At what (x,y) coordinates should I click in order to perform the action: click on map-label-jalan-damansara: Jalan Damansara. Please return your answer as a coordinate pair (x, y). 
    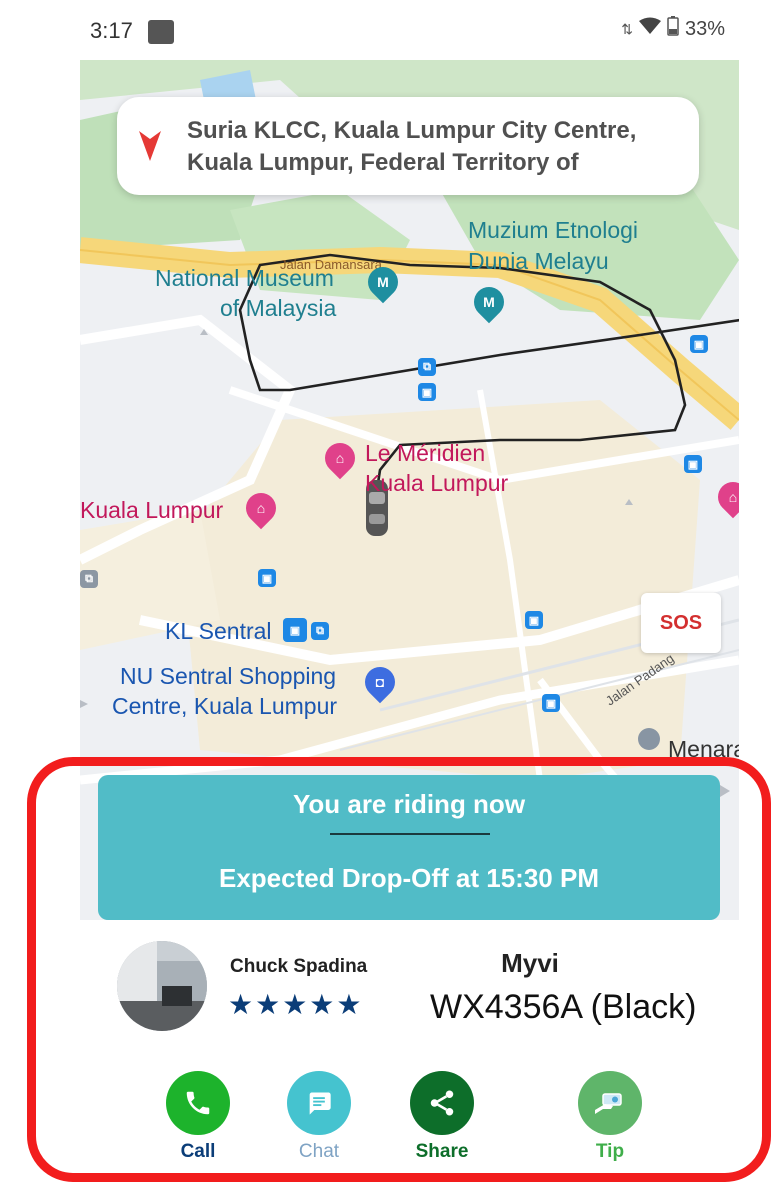
    Looking at the image, I should click on (331, 264).